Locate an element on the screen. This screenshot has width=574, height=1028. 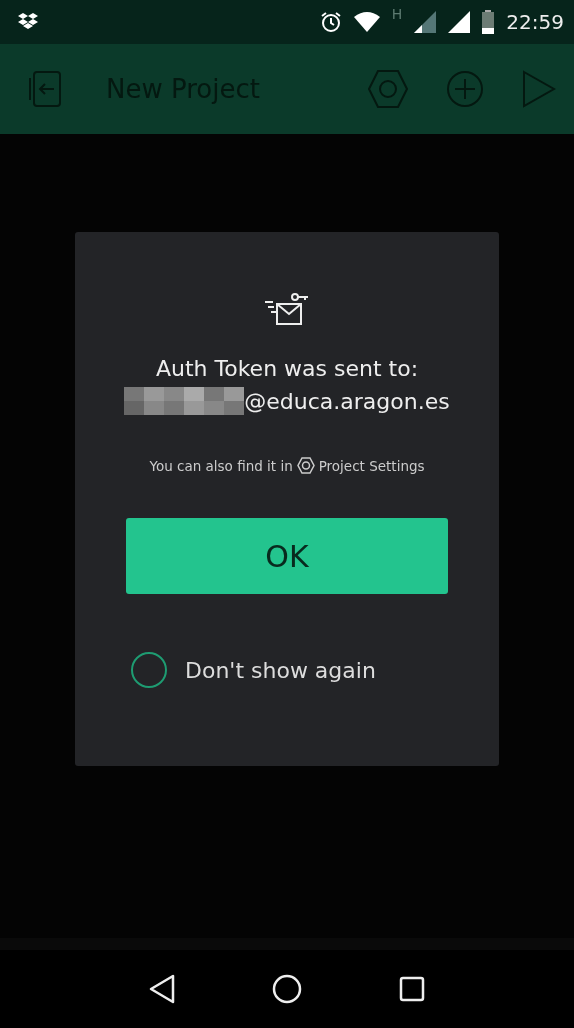
clock-time: 22:59 is located at coordinates (535, 22).